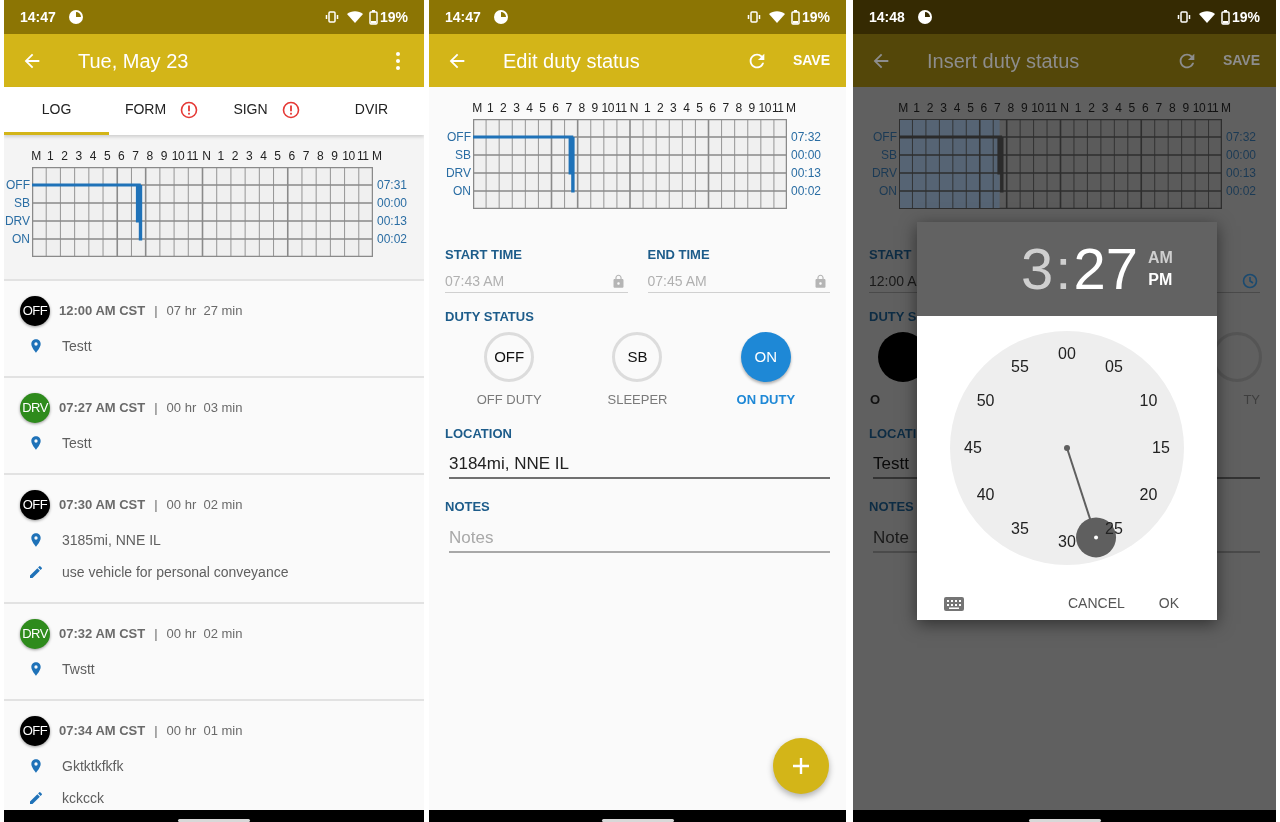  What do you see at coordinates (678, 255) in the screenshot?
I see `field-label: END TIME` at bounding box center [678, 255].